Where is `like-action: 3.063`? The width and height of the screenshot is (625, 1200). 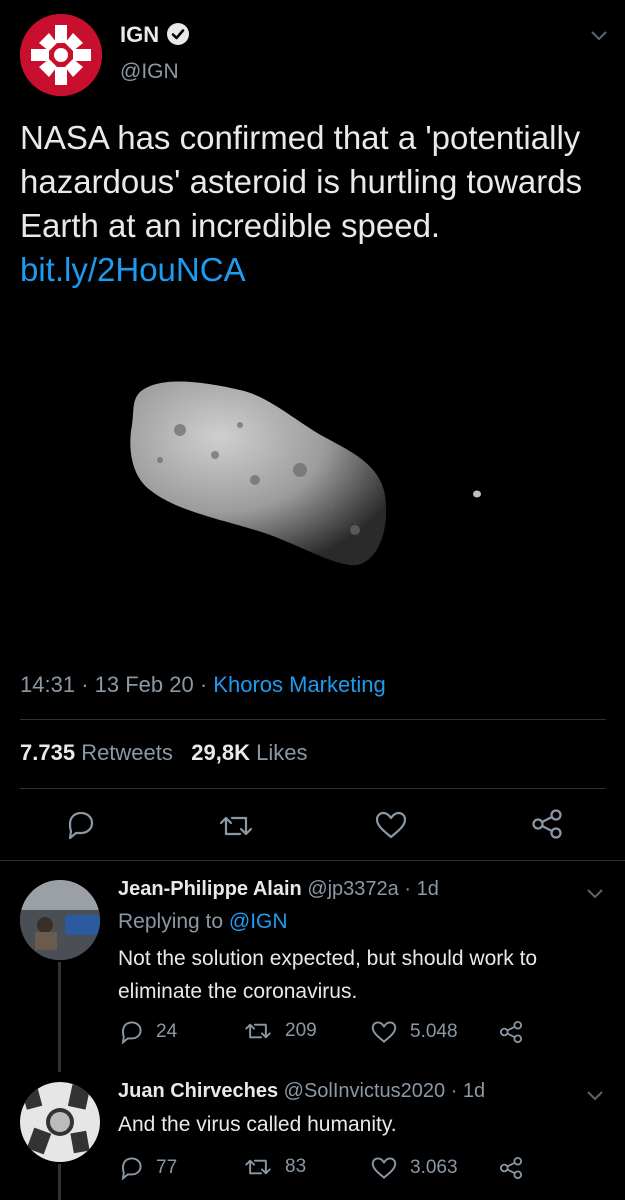
like-action: 3.063 is located at coordinates (414, 1168).